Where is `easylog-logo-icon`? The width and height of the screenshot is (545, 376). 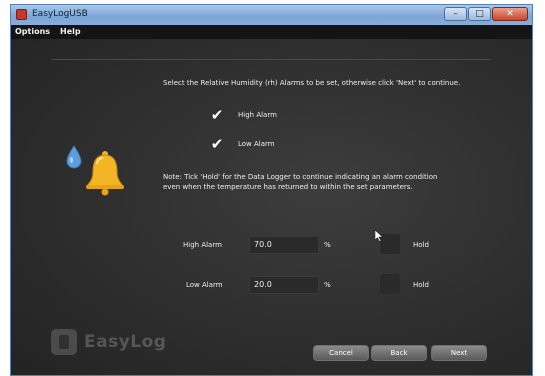
easylog-logo-icon is located at coordinates (64, 342).